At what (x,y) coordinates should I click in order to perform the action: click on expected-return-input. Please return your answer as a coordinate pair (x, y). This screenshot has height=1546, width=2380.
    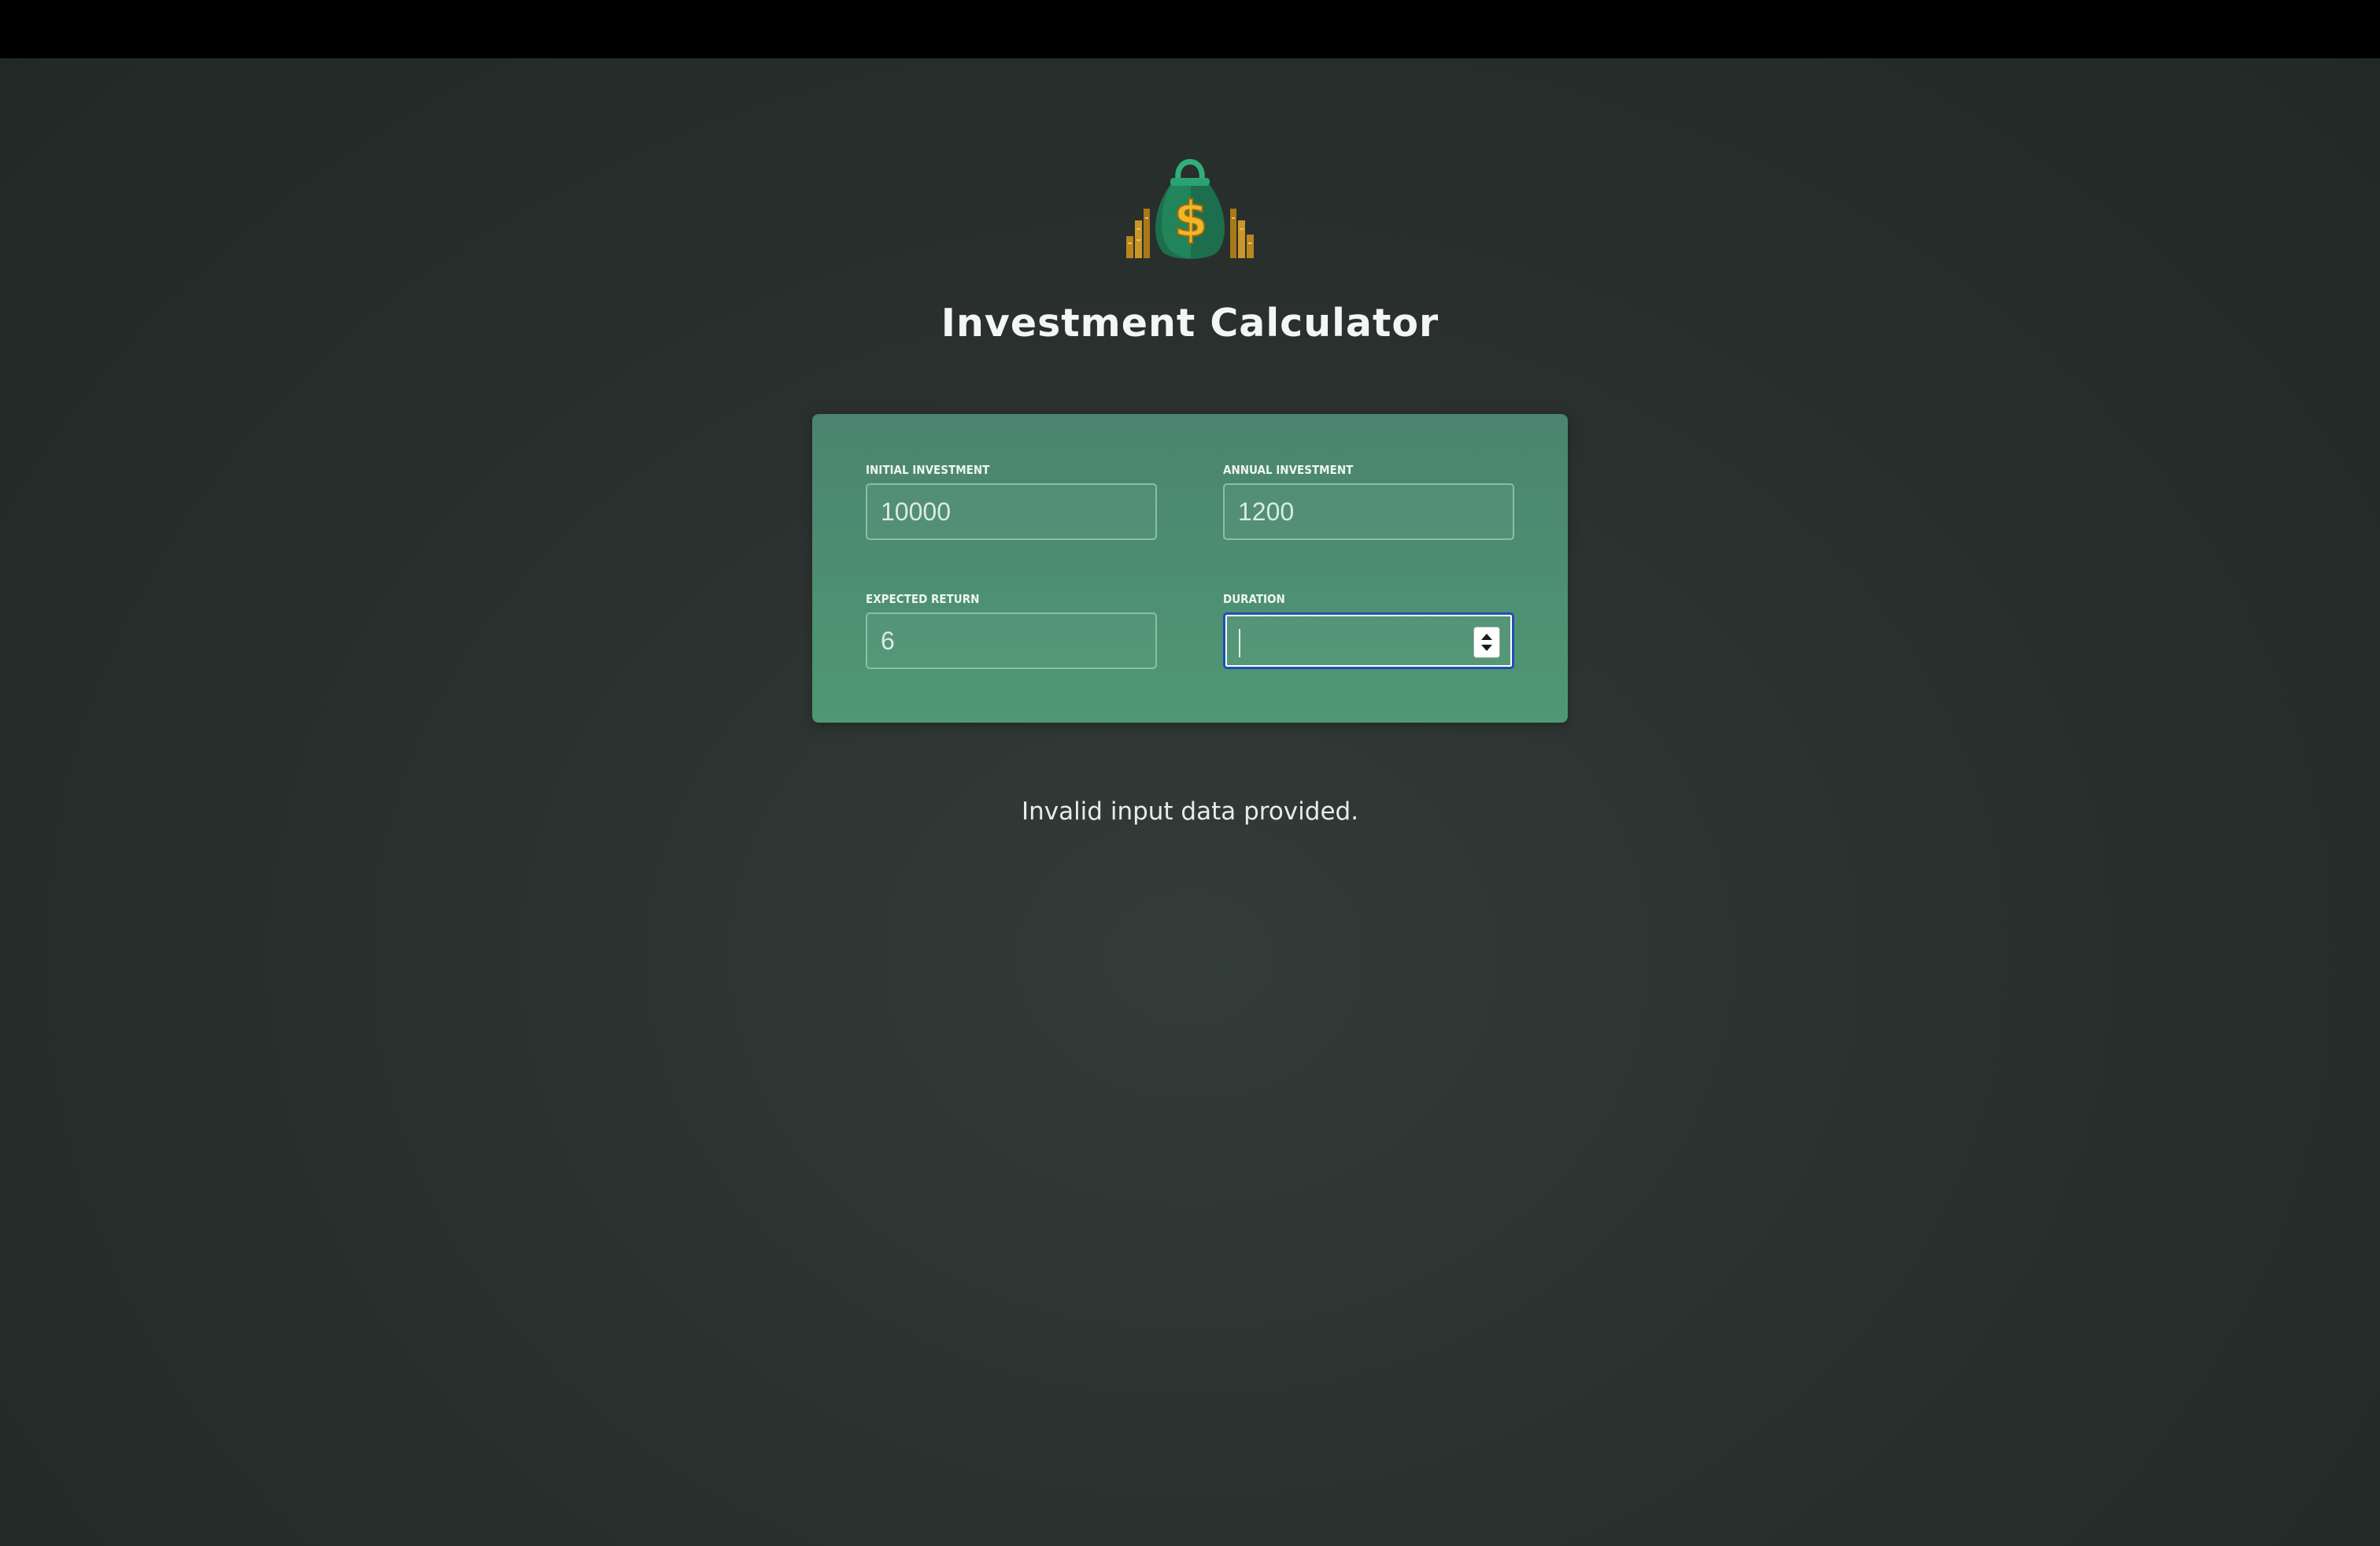
    Looking at the image, I should click on (1011, 641).